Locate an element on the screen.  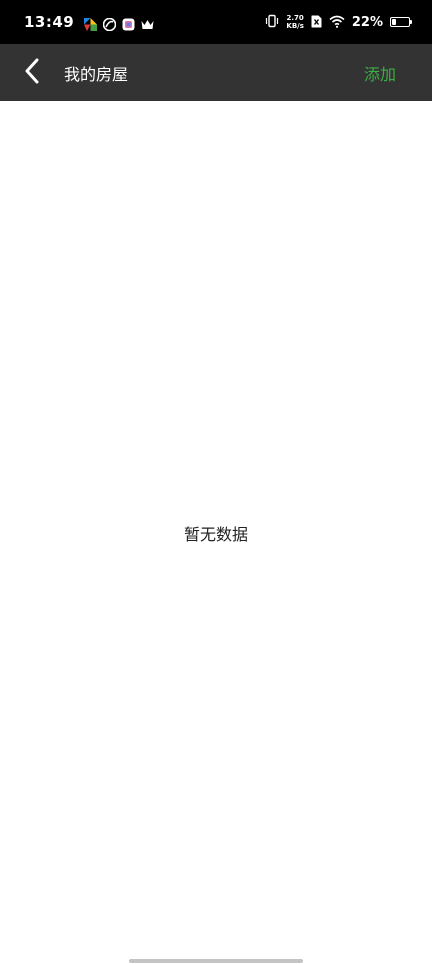
status-right: 2.70 KB/s 22% is located at coordinates (338, 22).